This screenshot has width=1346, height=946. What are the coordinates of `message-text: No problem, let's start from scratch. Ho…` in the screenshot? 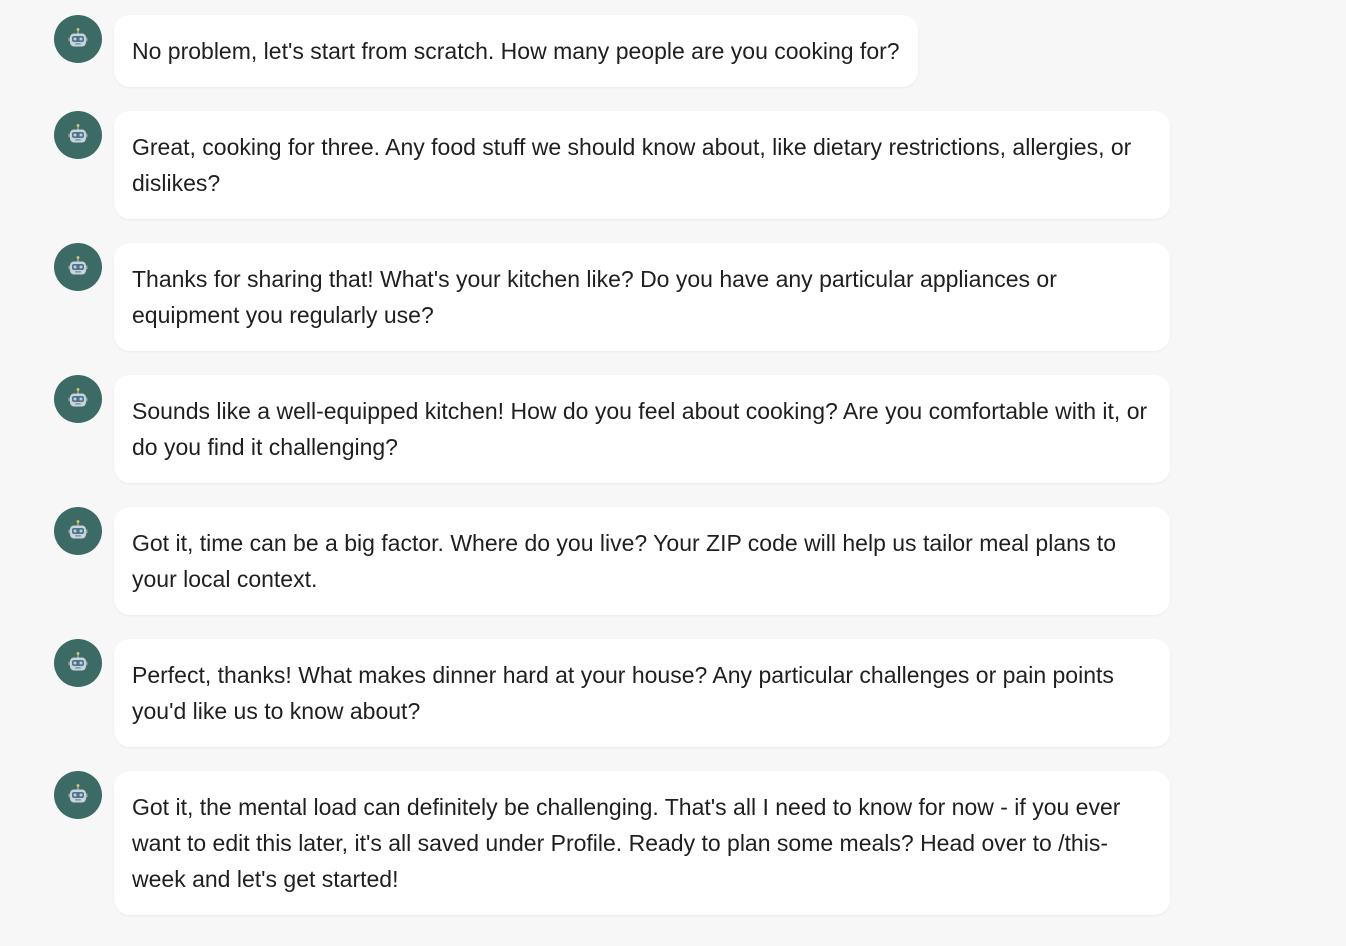 It's located at (516, 51).